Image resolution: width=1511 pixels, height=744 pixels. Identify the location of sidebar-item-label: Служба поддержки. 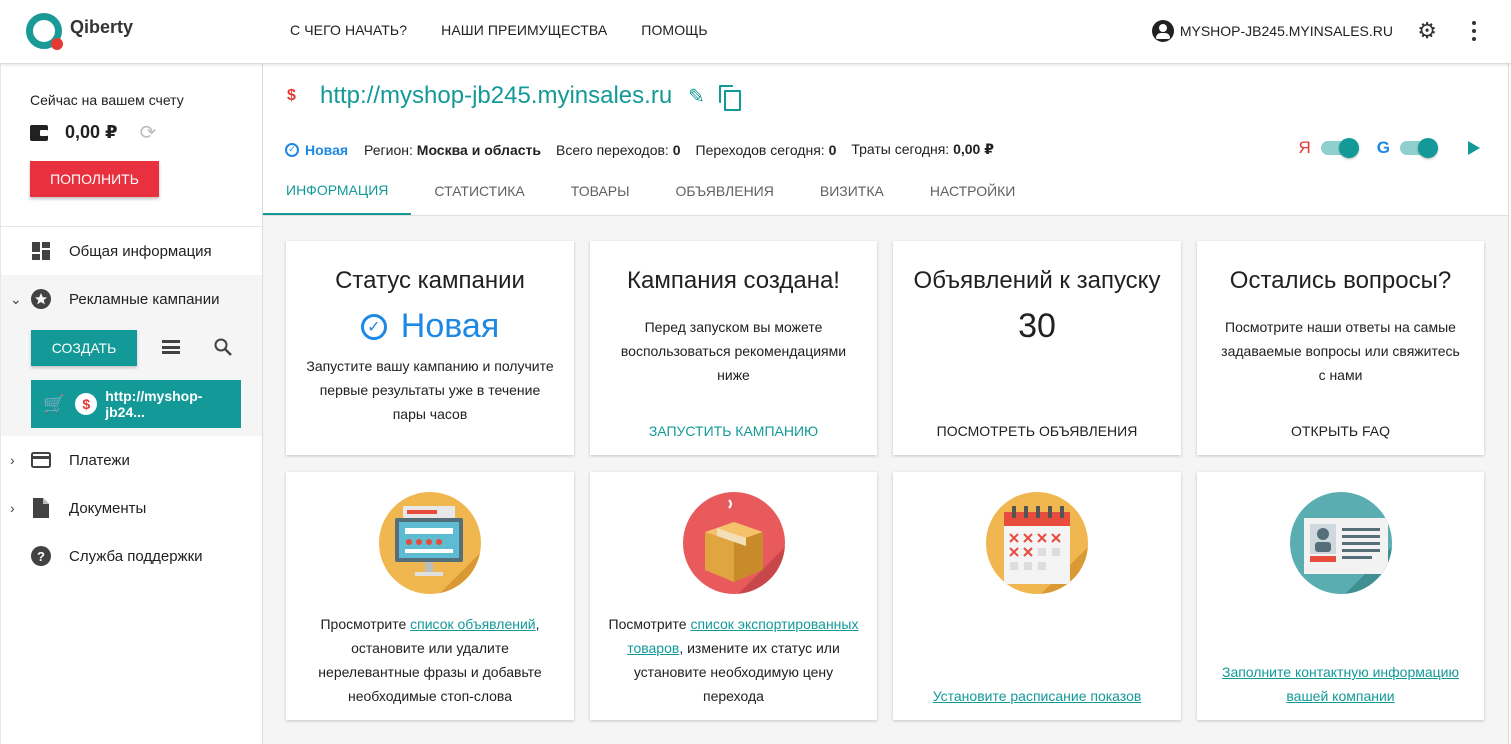
(136, 556).